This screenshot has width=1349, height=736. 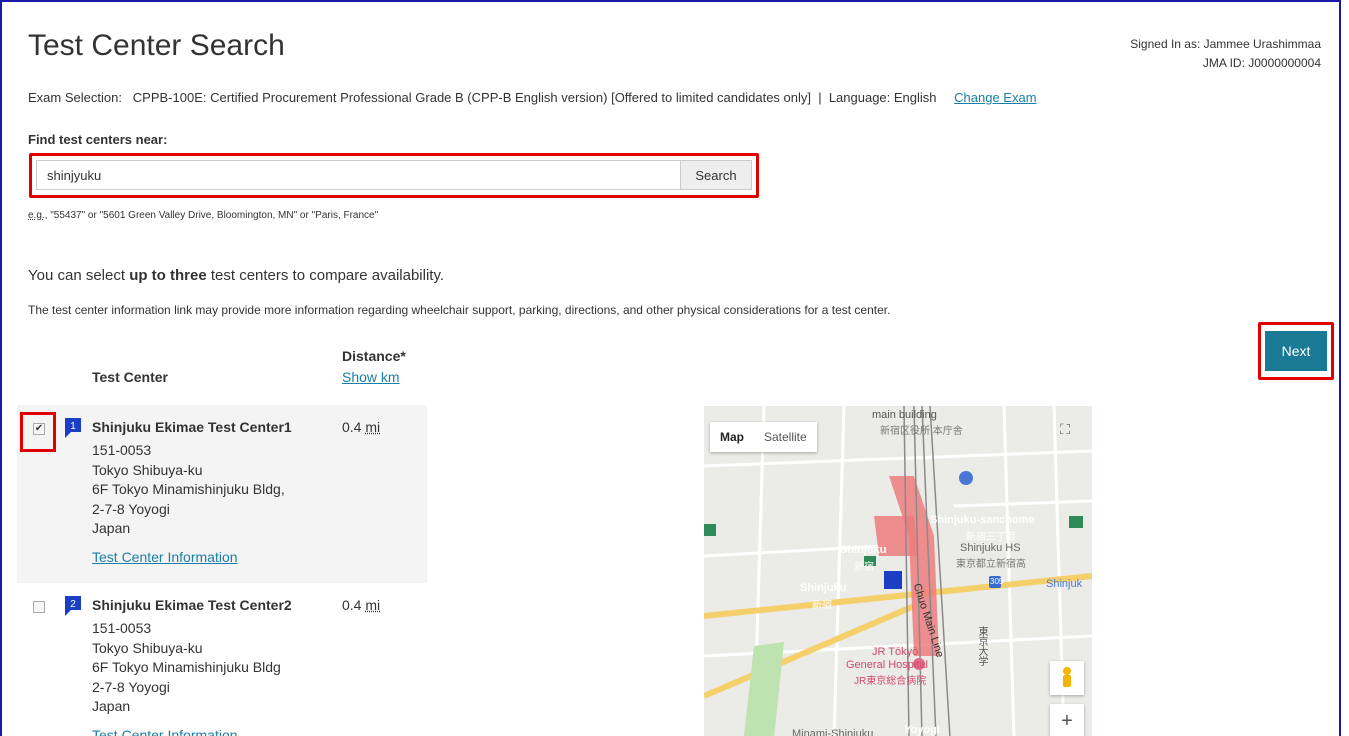 I want to click on change-exam-link: Change Exam, so click(x=995, y=97).